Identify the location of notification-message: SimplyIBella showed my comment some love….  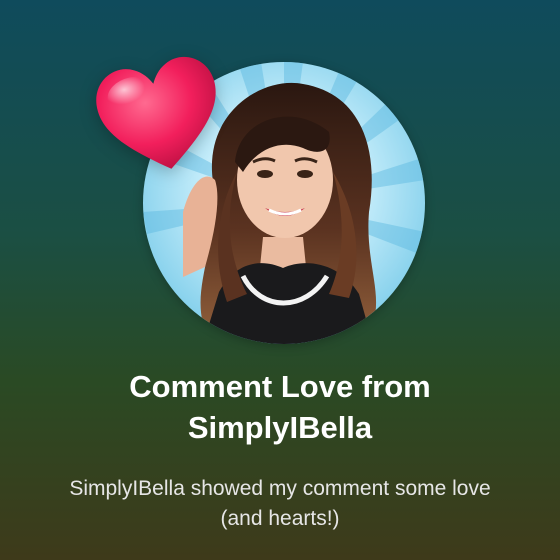
(280, 503).